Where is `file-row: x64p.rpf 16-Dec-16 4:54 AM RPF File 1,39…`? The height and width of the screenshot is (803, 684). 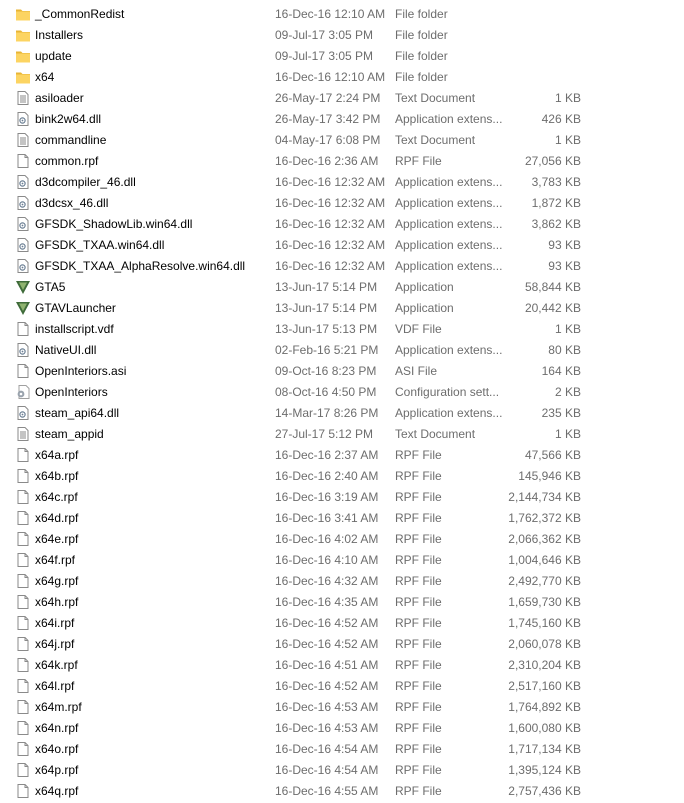
file-row: x64p.rpf 16-Dec-16 4:54 AM RPF File 1,39… is located at coordinates (342, 770).